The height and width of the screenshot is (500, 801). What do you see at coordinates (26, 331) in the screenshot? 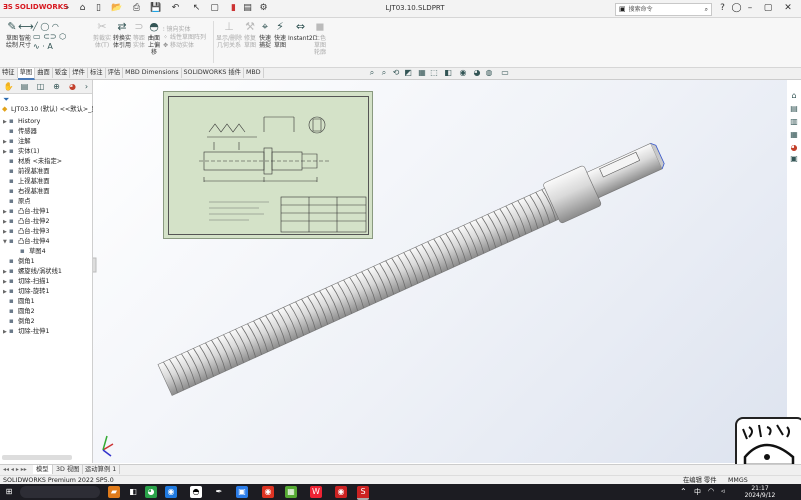
I see `tree-item: ▶ ▪ 切除-拉伸1` at bounding box center [26, 331].